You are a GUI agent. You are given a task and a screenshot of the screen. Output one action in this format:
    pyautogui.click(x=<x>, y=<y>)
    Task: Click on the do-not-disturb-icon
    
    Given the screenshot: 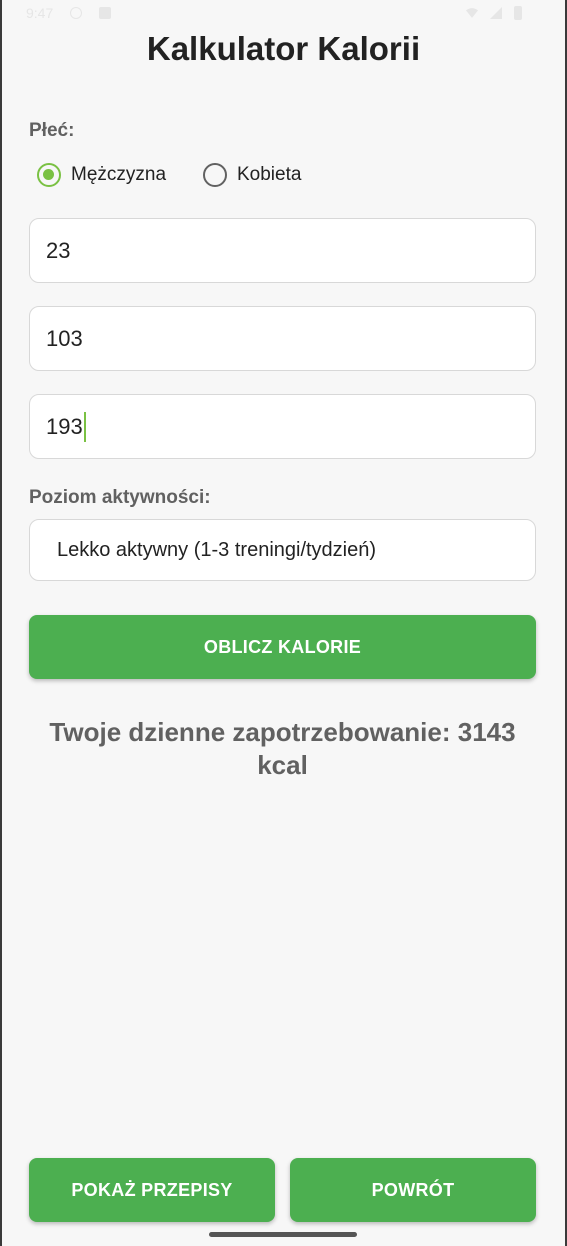 What is the action you would take?
    pyautogui.click(x=76, y=13)
    